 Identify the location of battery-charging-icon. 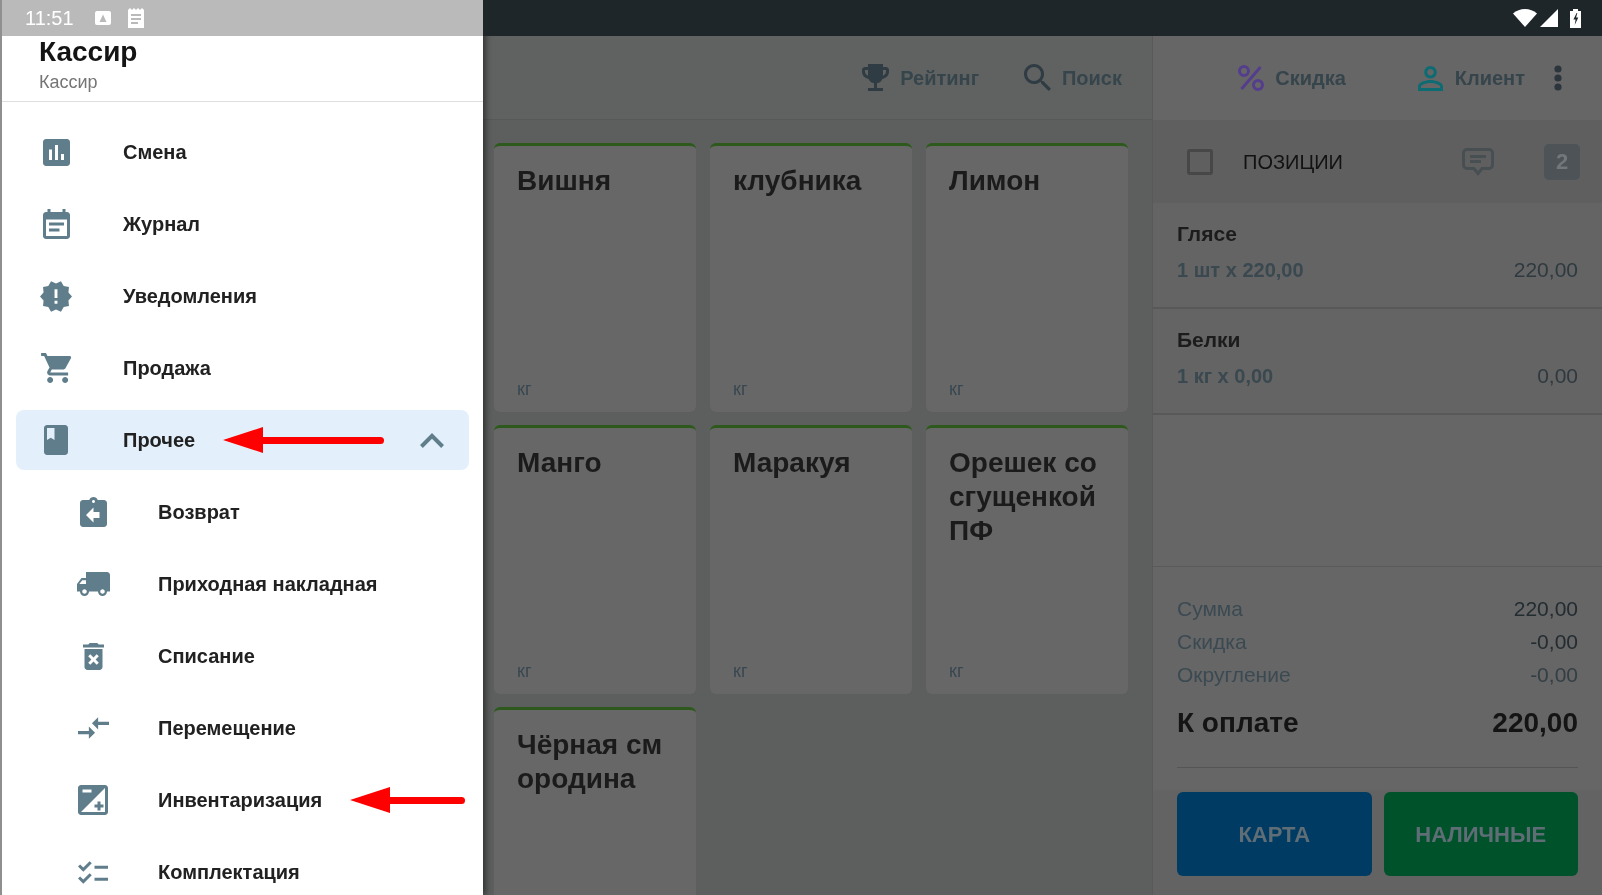
(1575, 18).